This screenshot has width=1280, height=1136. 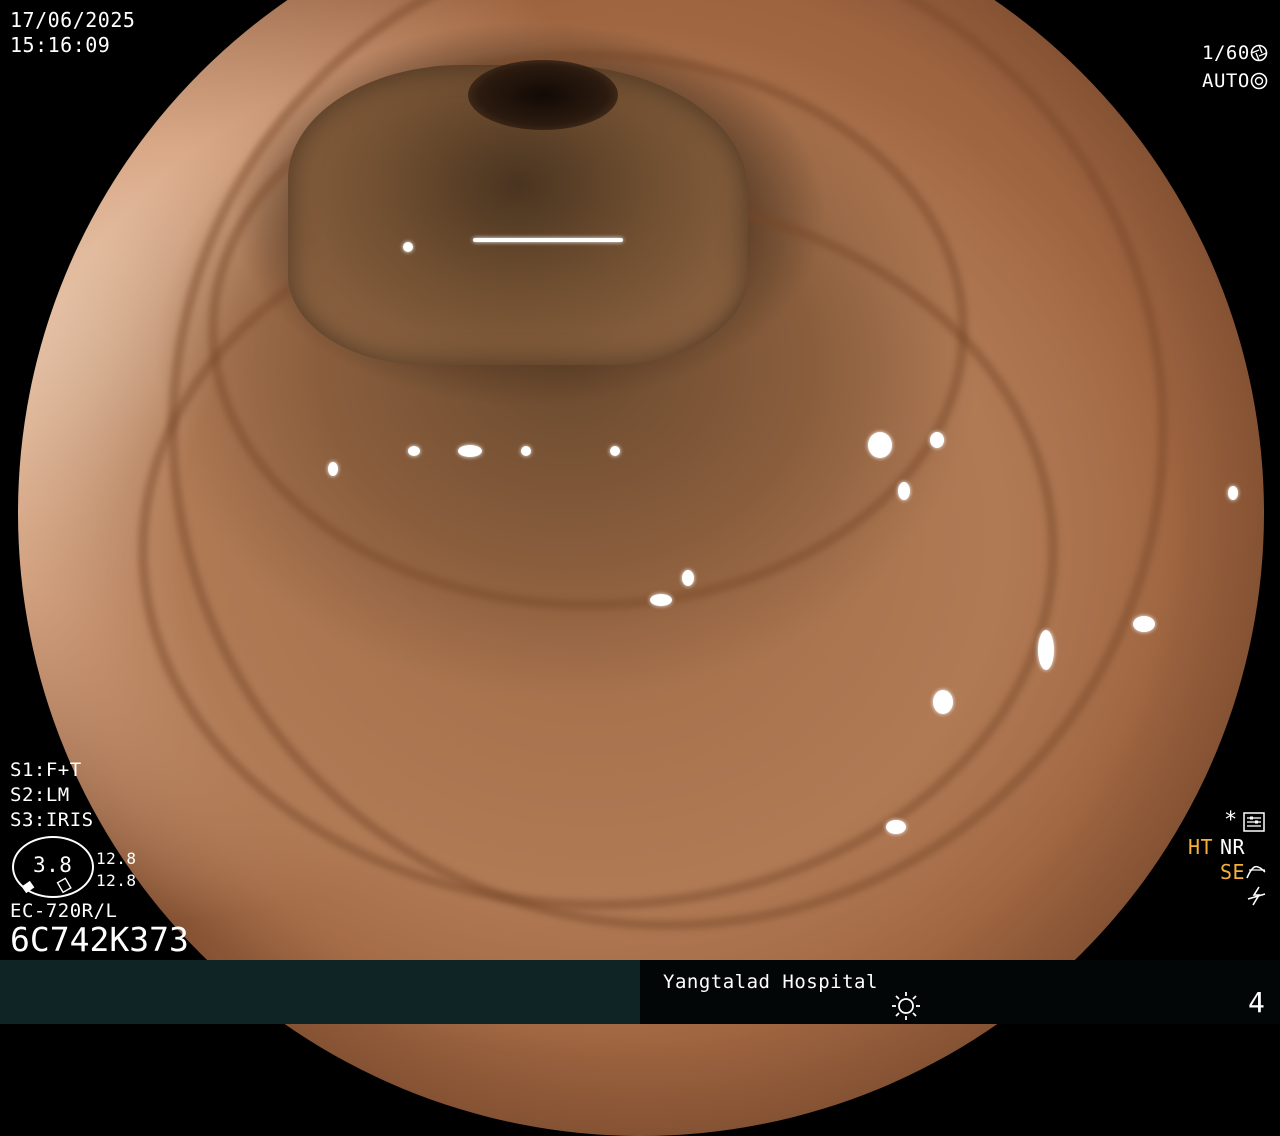 I want to click on settings-icon, so click(x=1254, y=822).